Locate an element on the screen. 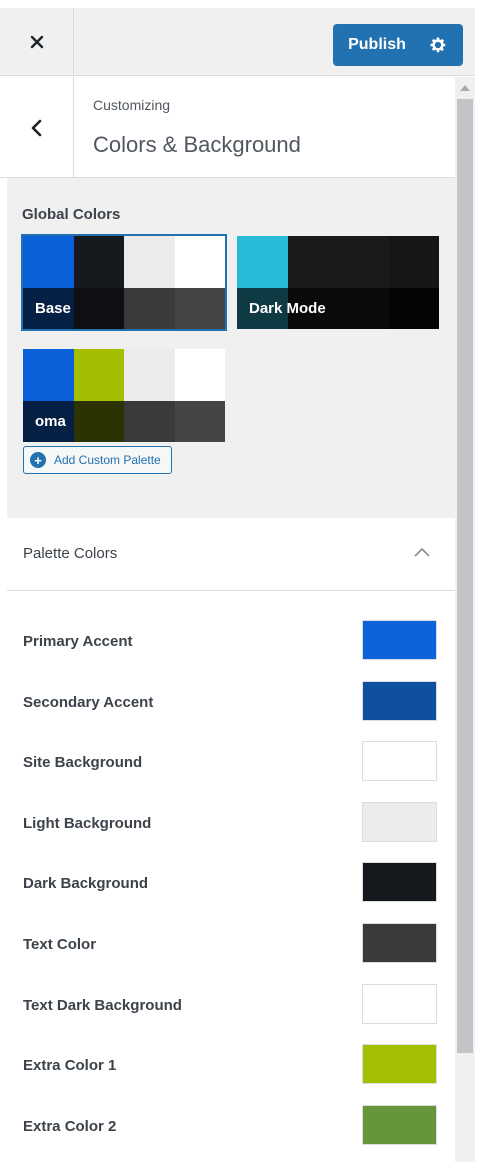 This screenshot has height=1162, width=485. color-label: Text Dark Background is located at coordinates (102, 1005).